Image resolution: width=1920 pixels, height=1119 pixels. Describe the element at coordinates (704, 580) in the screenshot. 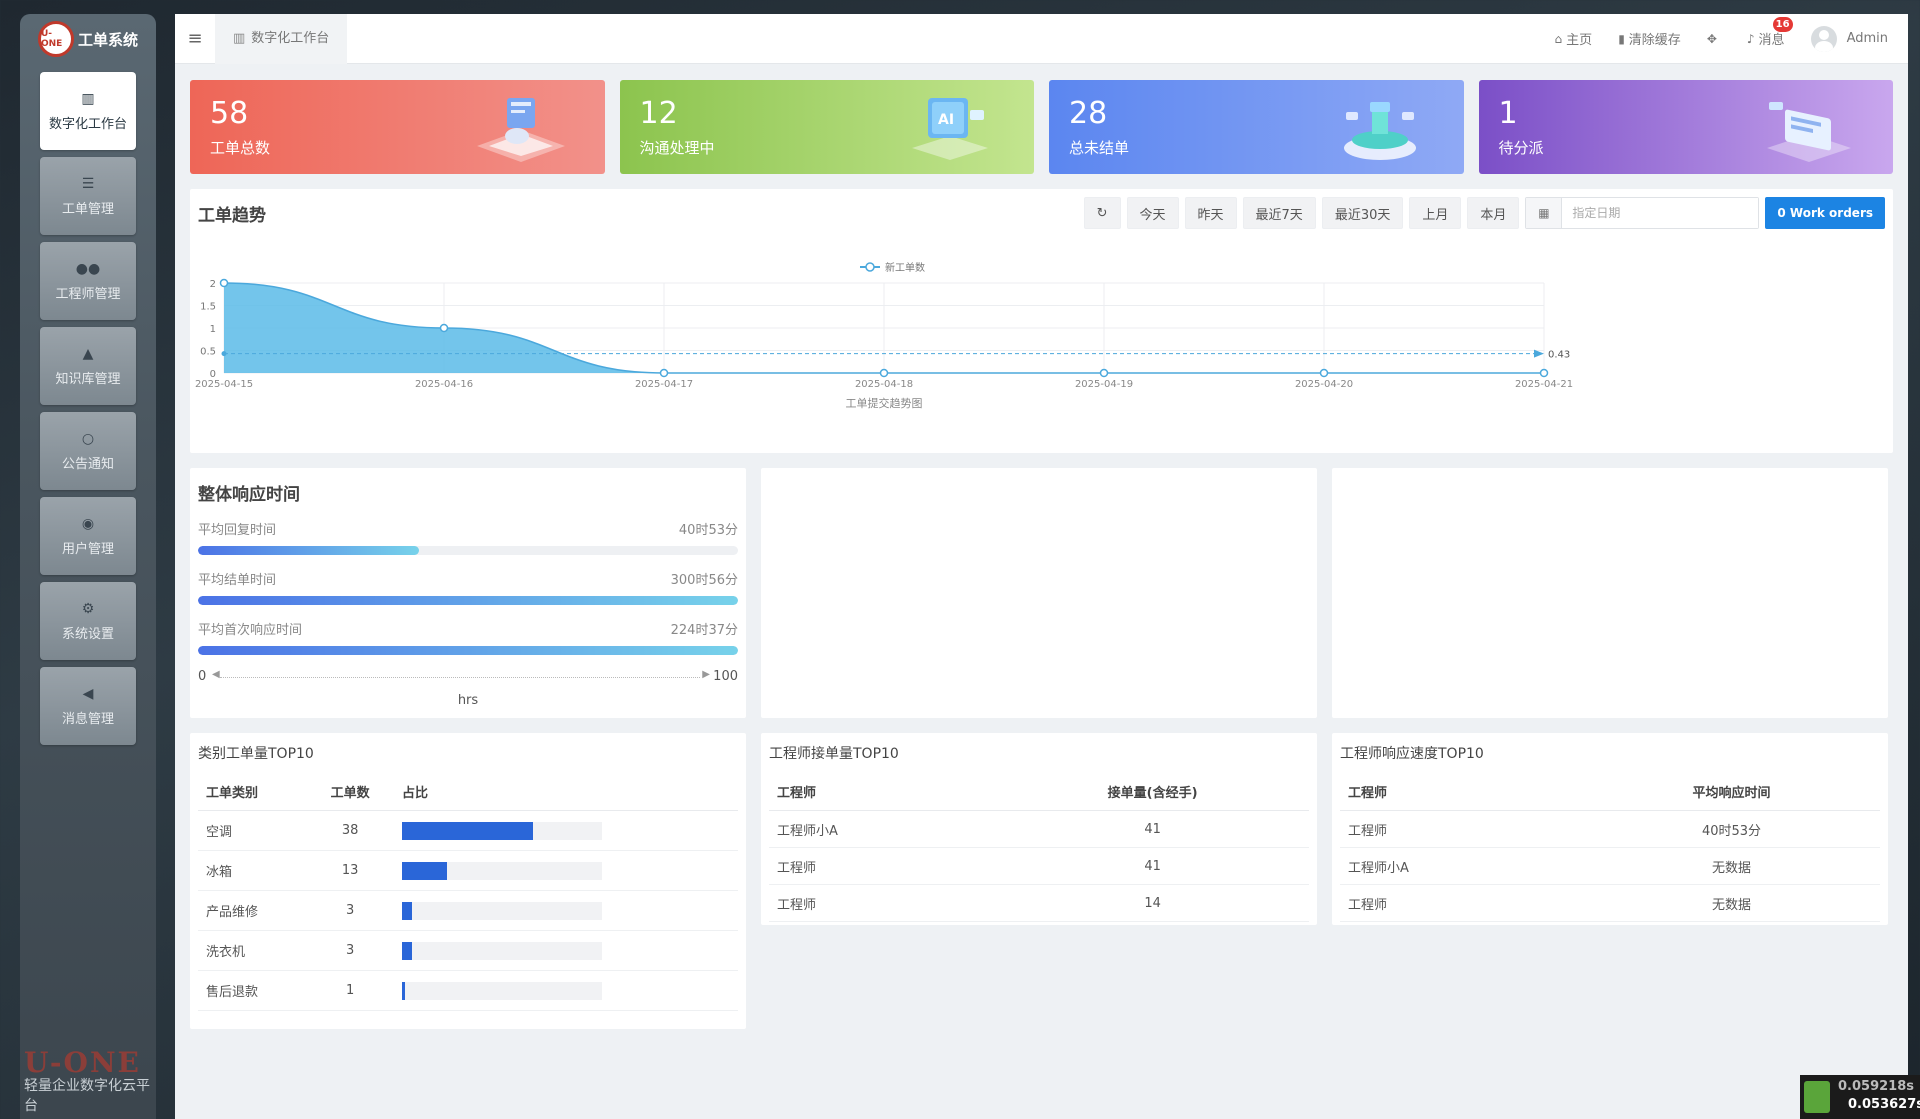

I see `response-value: 300时56分` at that location.